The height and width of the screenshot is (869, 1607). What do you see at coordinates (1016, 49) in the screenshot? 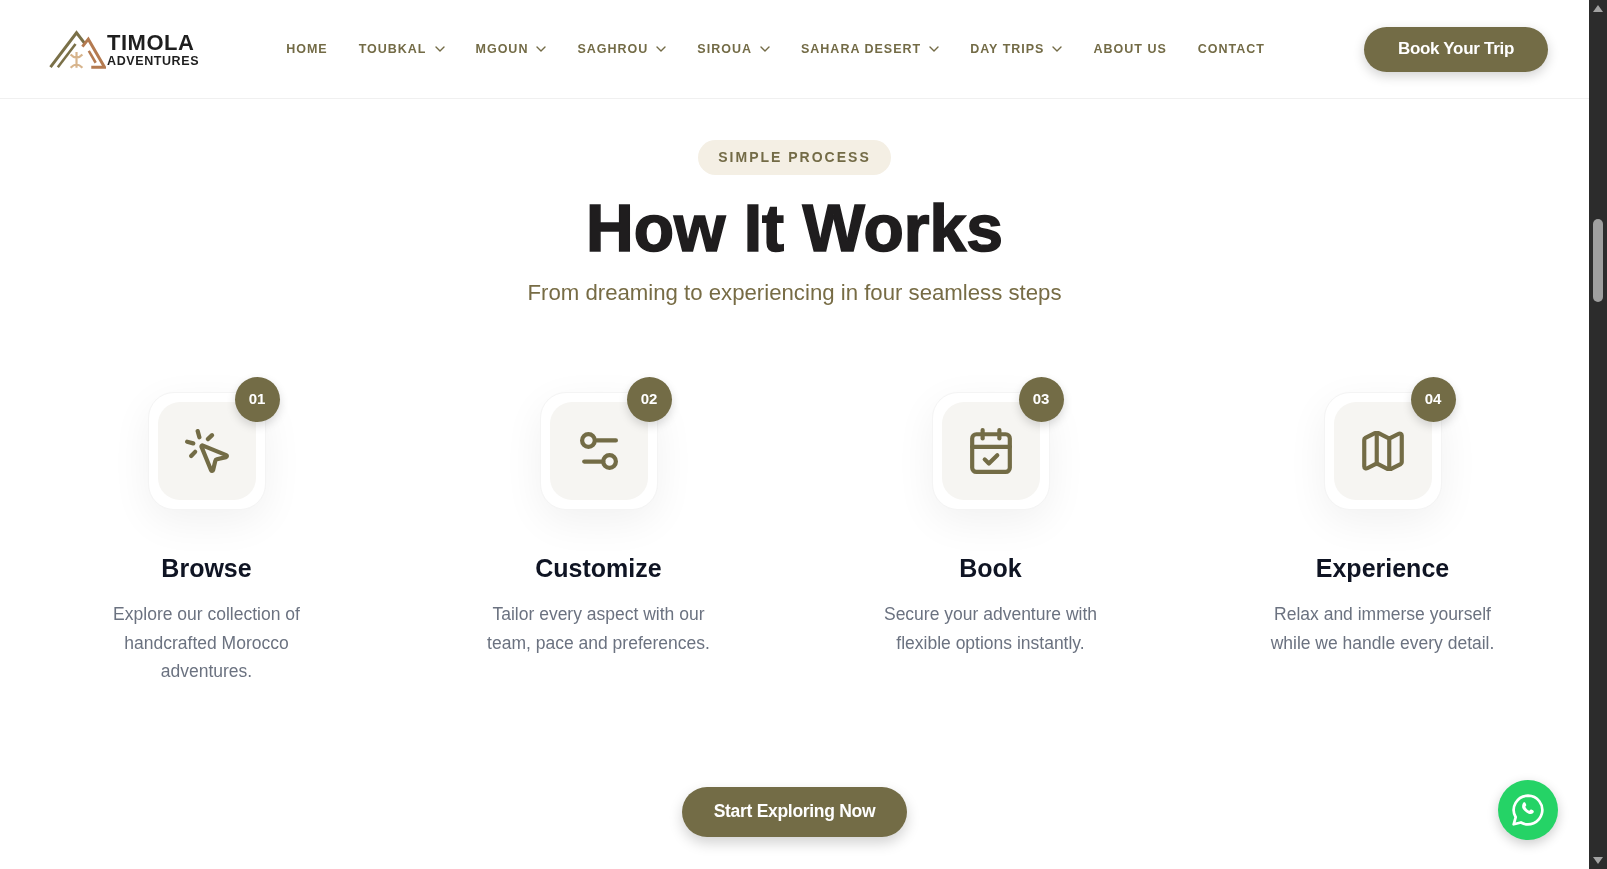
I see `nav-link: DAY TRIPS` at bounding box center [1016, 49].